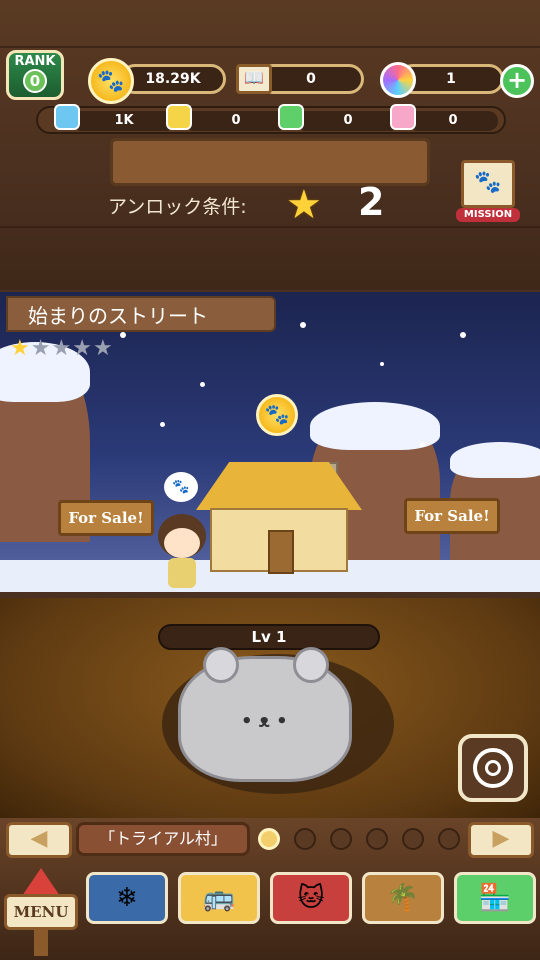 The height and width of the screenshot is (960, 540). I want to click on rating-stars: ★★★★★, so click(62, 348).